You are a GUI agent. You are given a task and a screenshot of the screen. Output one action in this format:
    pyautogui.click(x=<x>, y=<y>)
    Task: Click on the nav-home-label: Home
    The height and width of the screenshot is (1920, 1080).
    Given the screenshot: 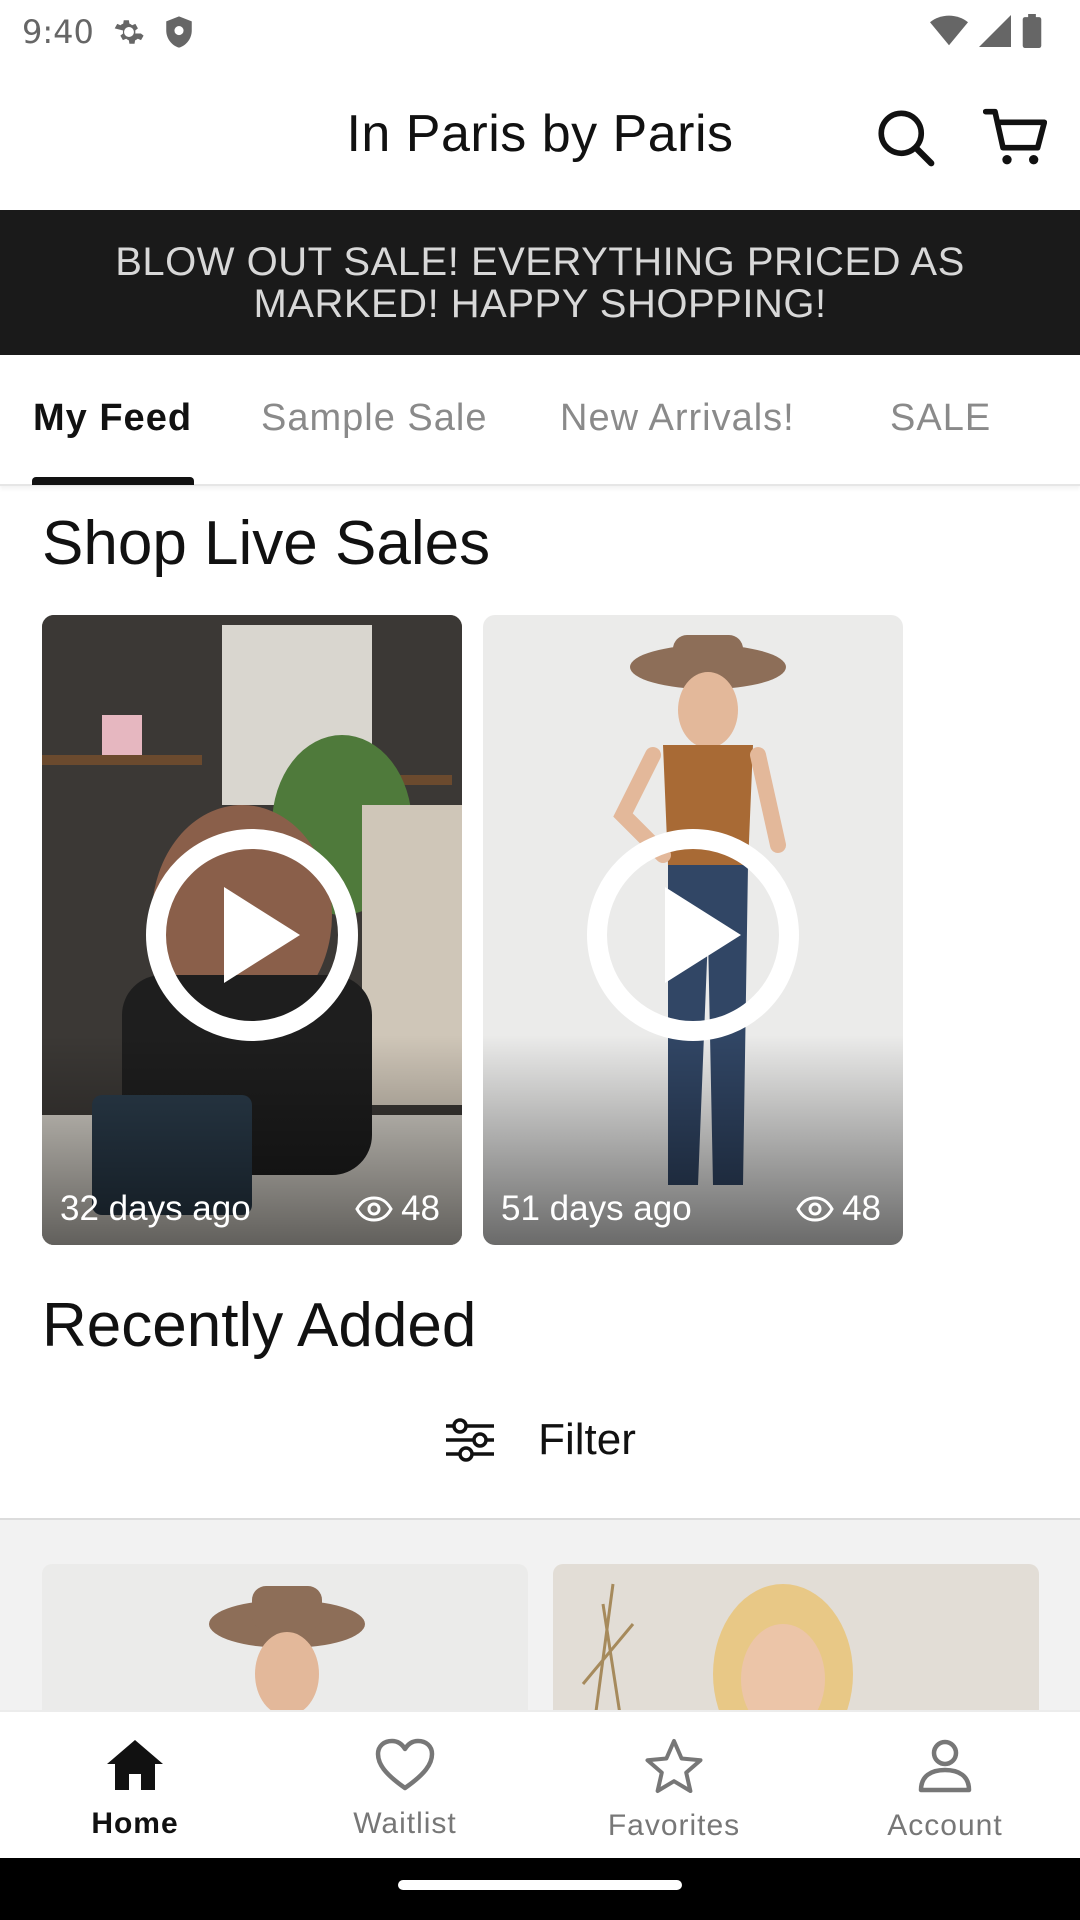 What is the action you would take?
    pyautogui.click(x=135, y=1823)
    